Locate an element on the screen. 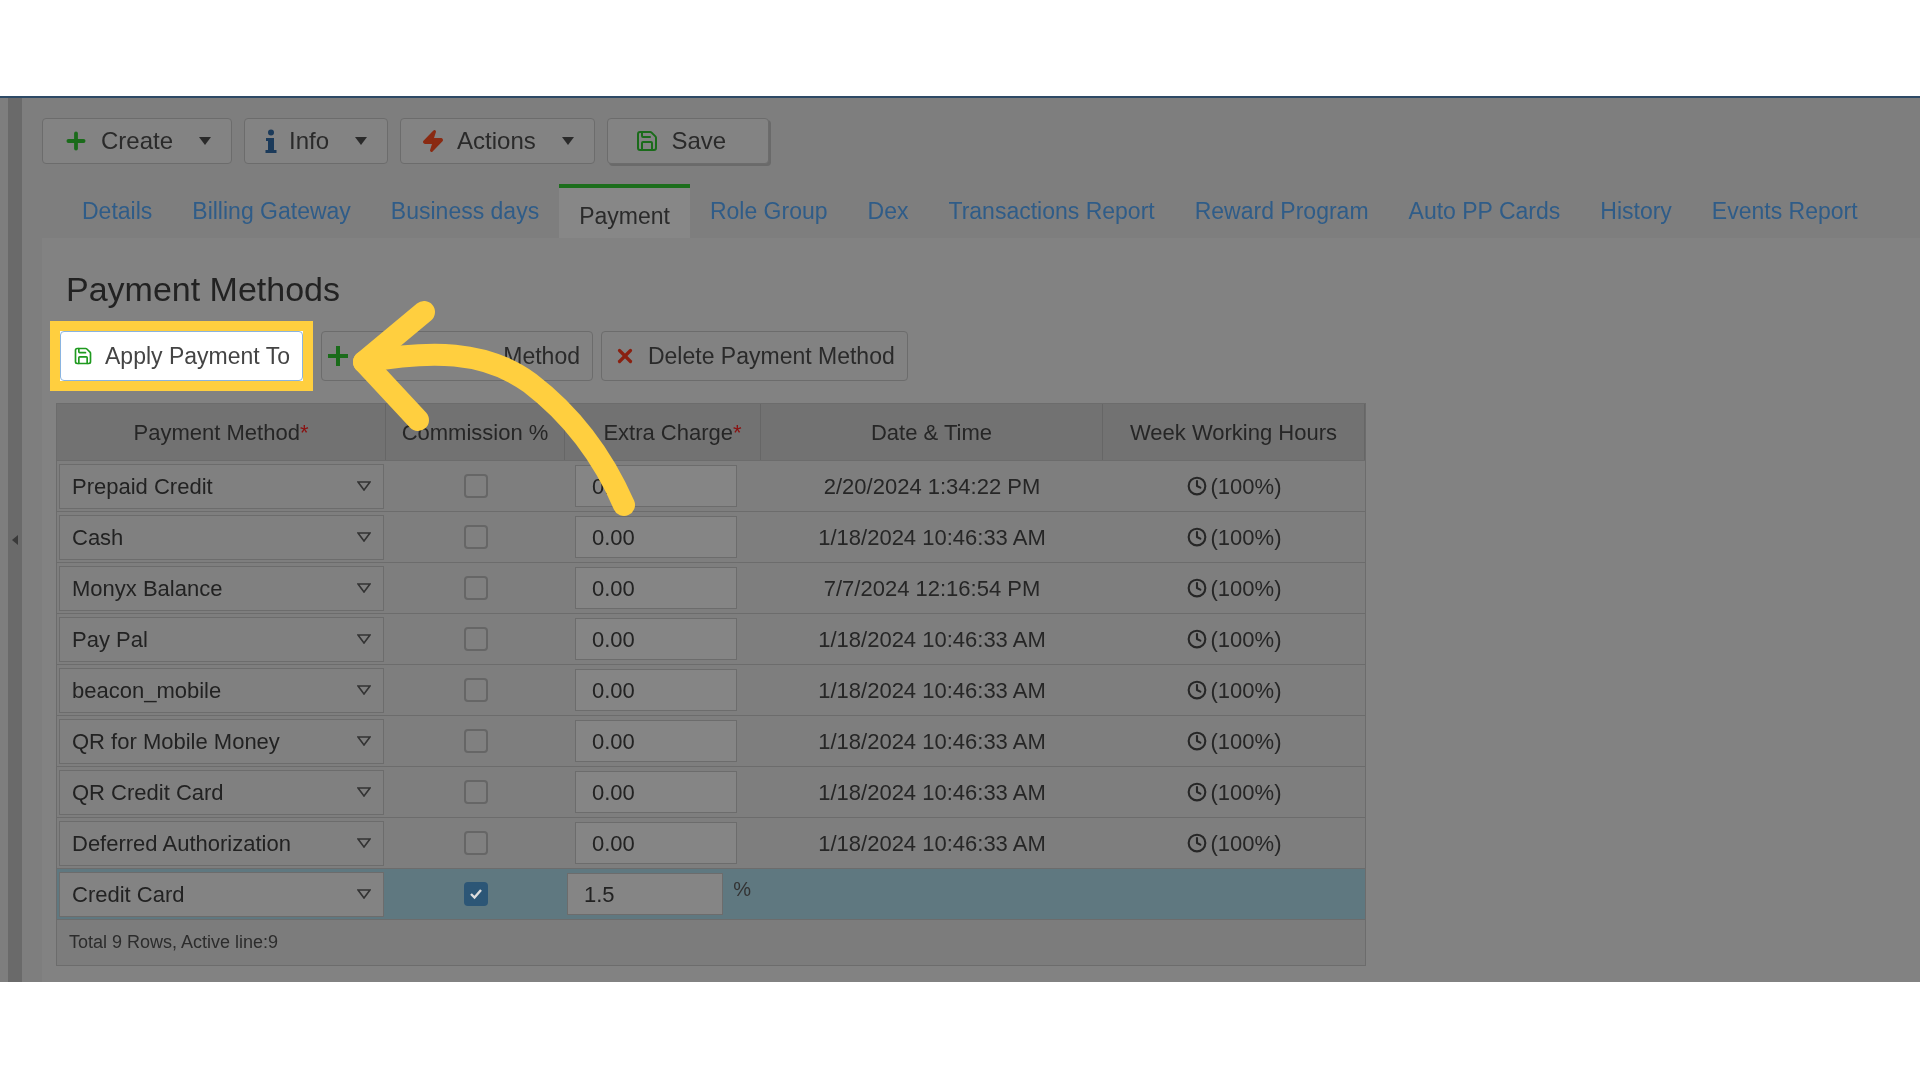  dropdown-field: Monyx Balance is located at coordinates (221, 588).